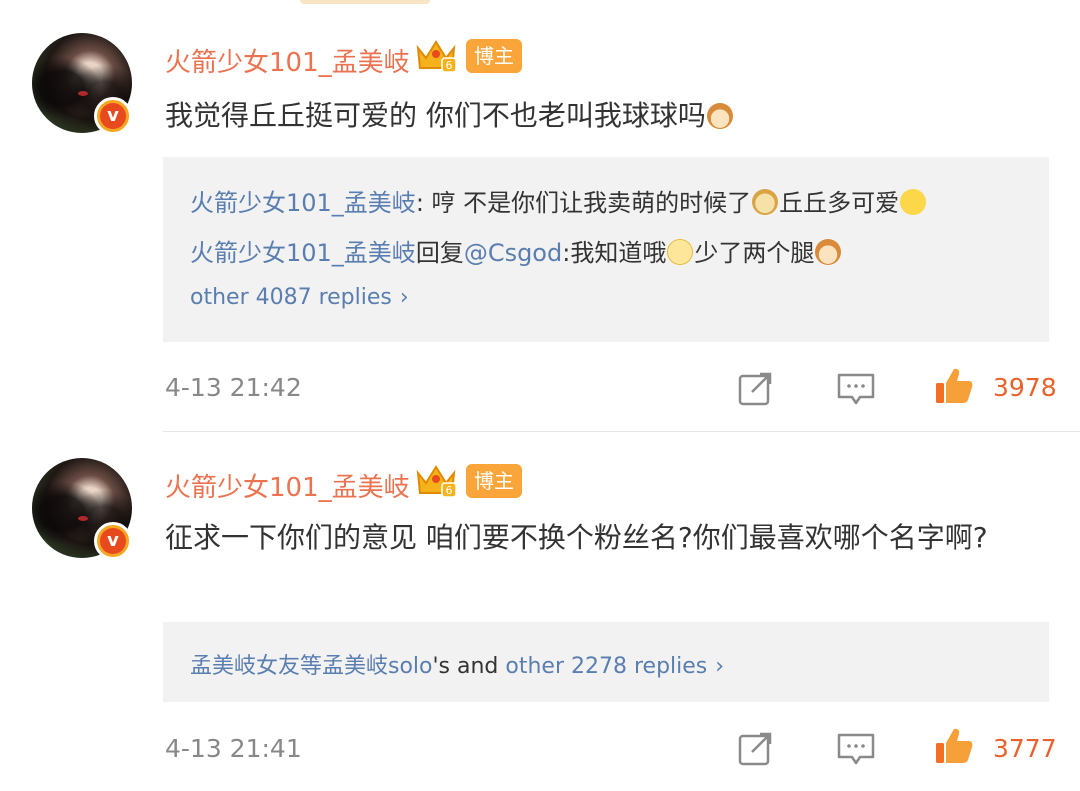 This screenshot has width=1080, height=791. What do you see at coordinates (765, 202) in the screenshot?
I see `doge-emoji-icon` at bounding box center [765, 202].